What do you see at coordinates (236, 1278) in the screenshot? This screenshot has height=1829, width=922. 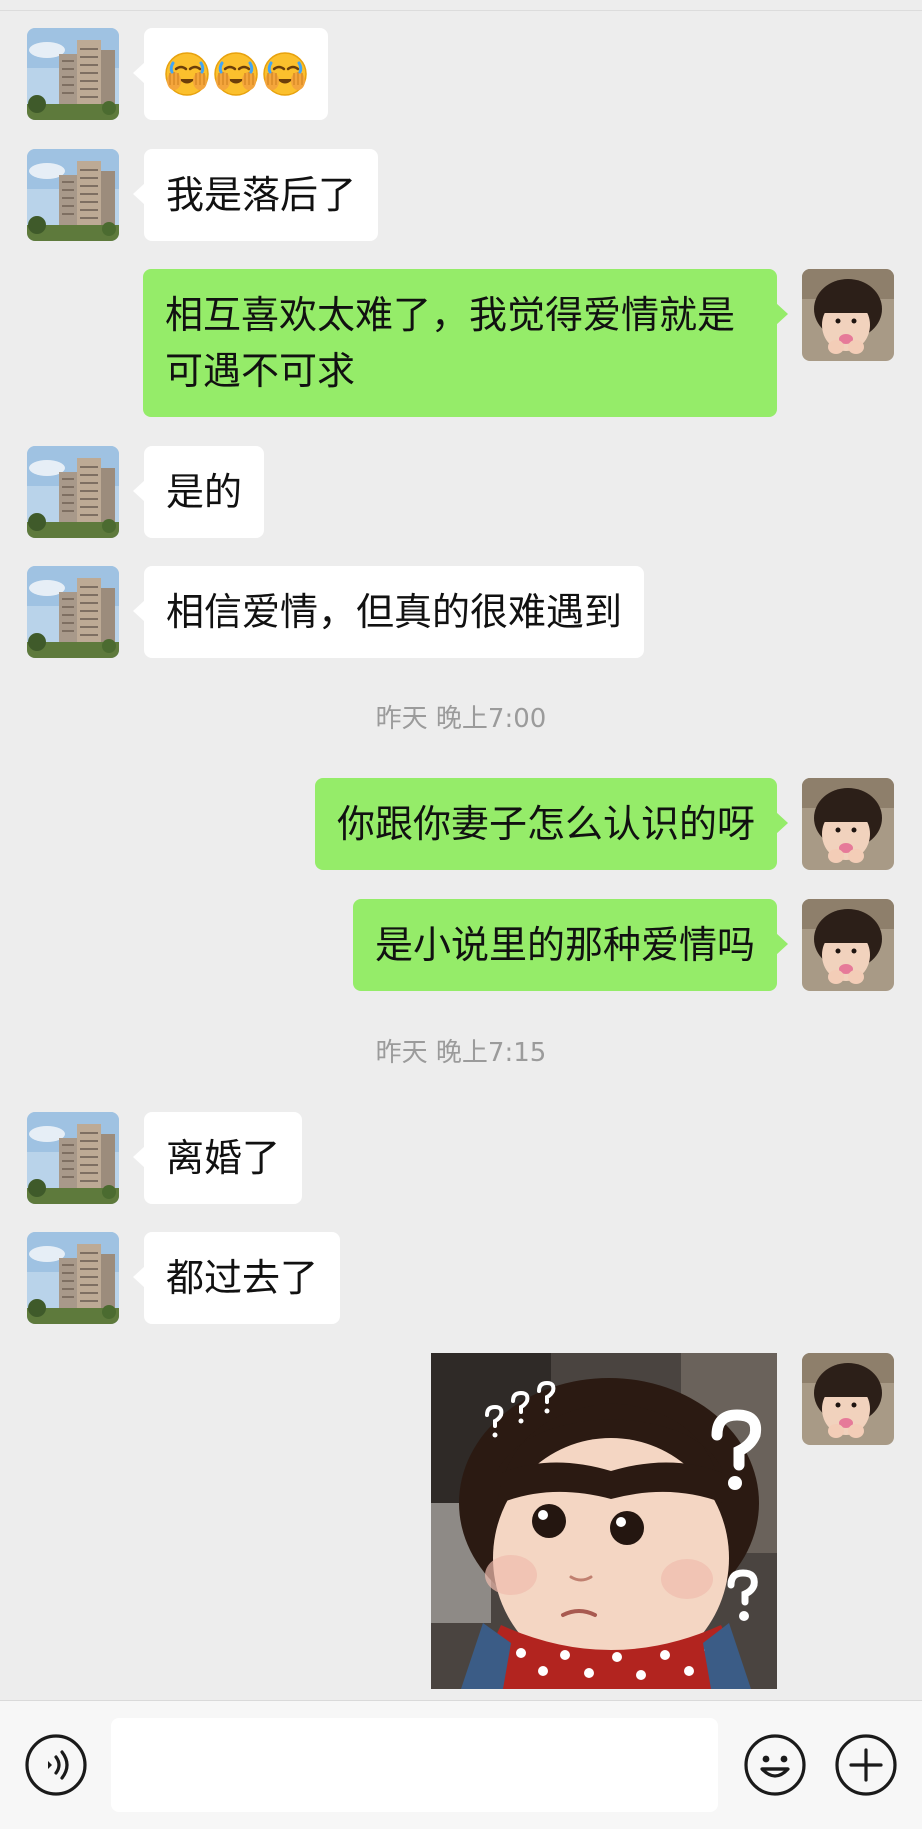 I see `incoming-message-bubble: 都过去了` at bounding box center [236, 1278].